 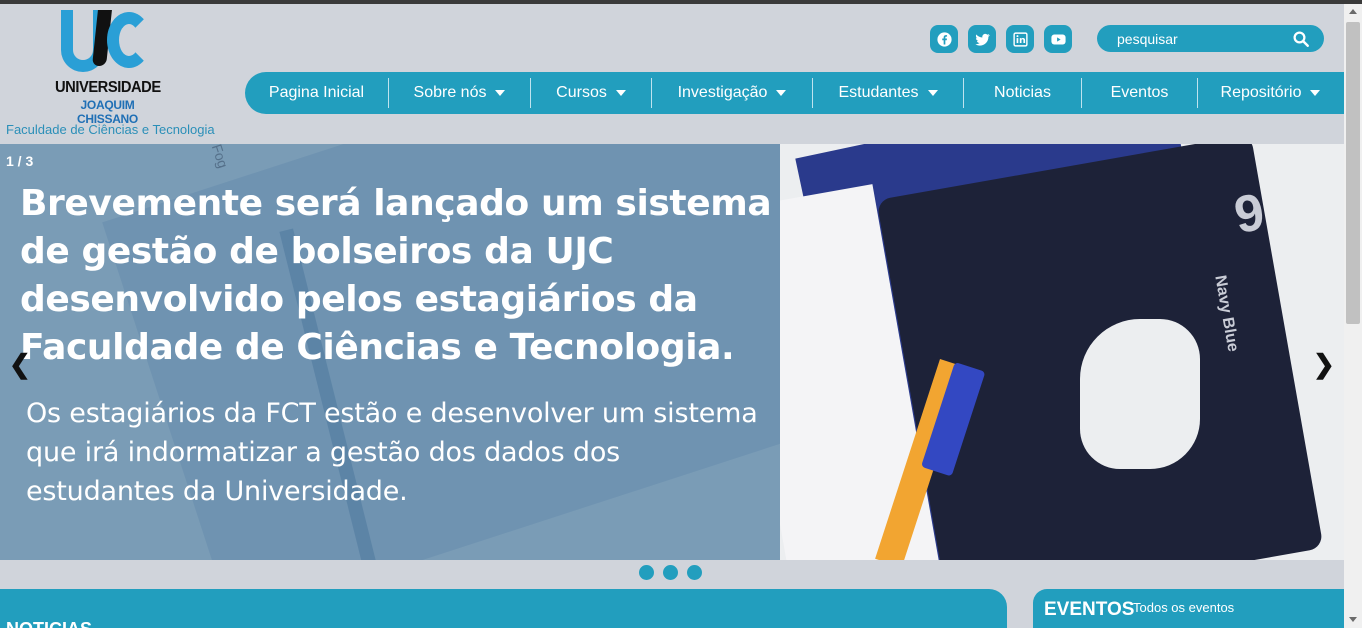 I want to click on nav-item-pagina-inicial: Pagina Inicial, so click(x=316, y=93).